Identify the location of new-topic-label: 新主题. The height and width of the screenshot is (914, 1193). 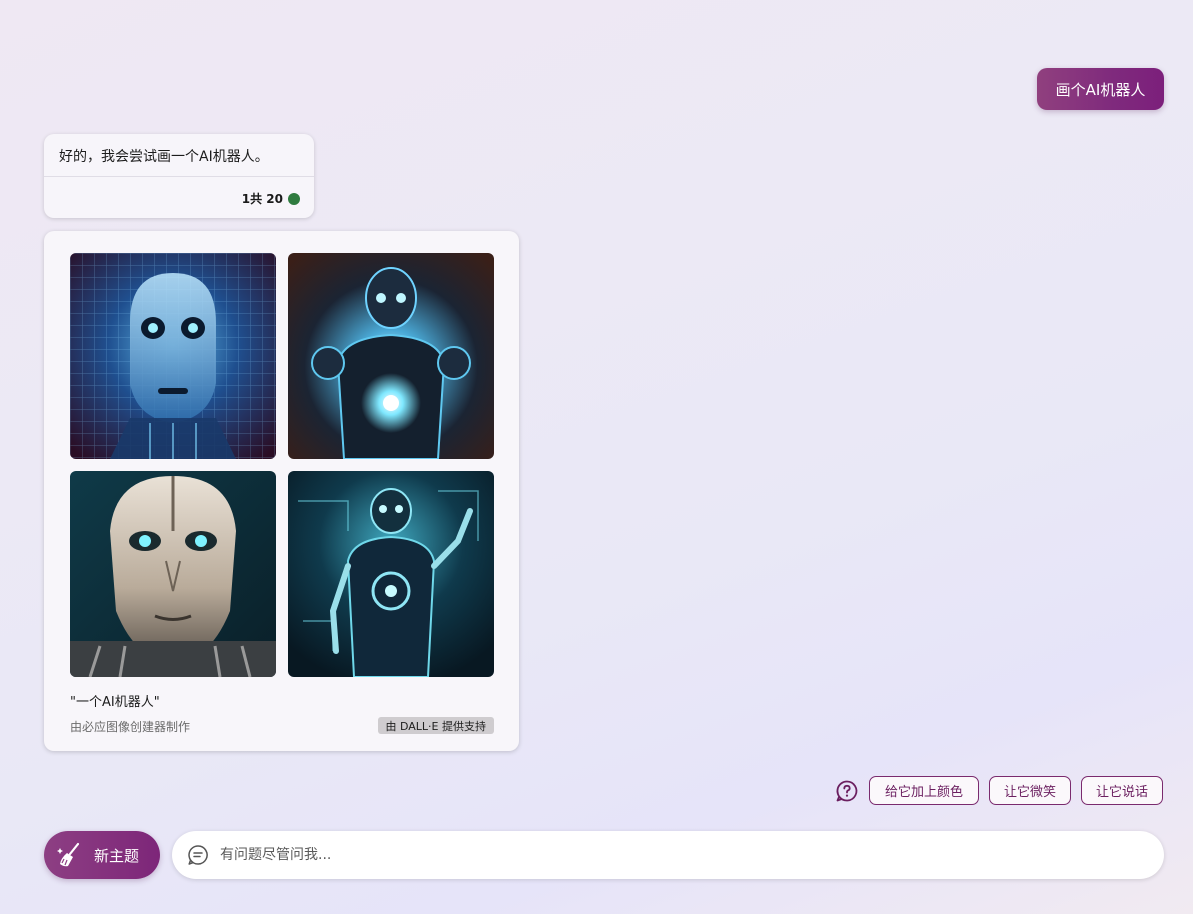
(117, 855).